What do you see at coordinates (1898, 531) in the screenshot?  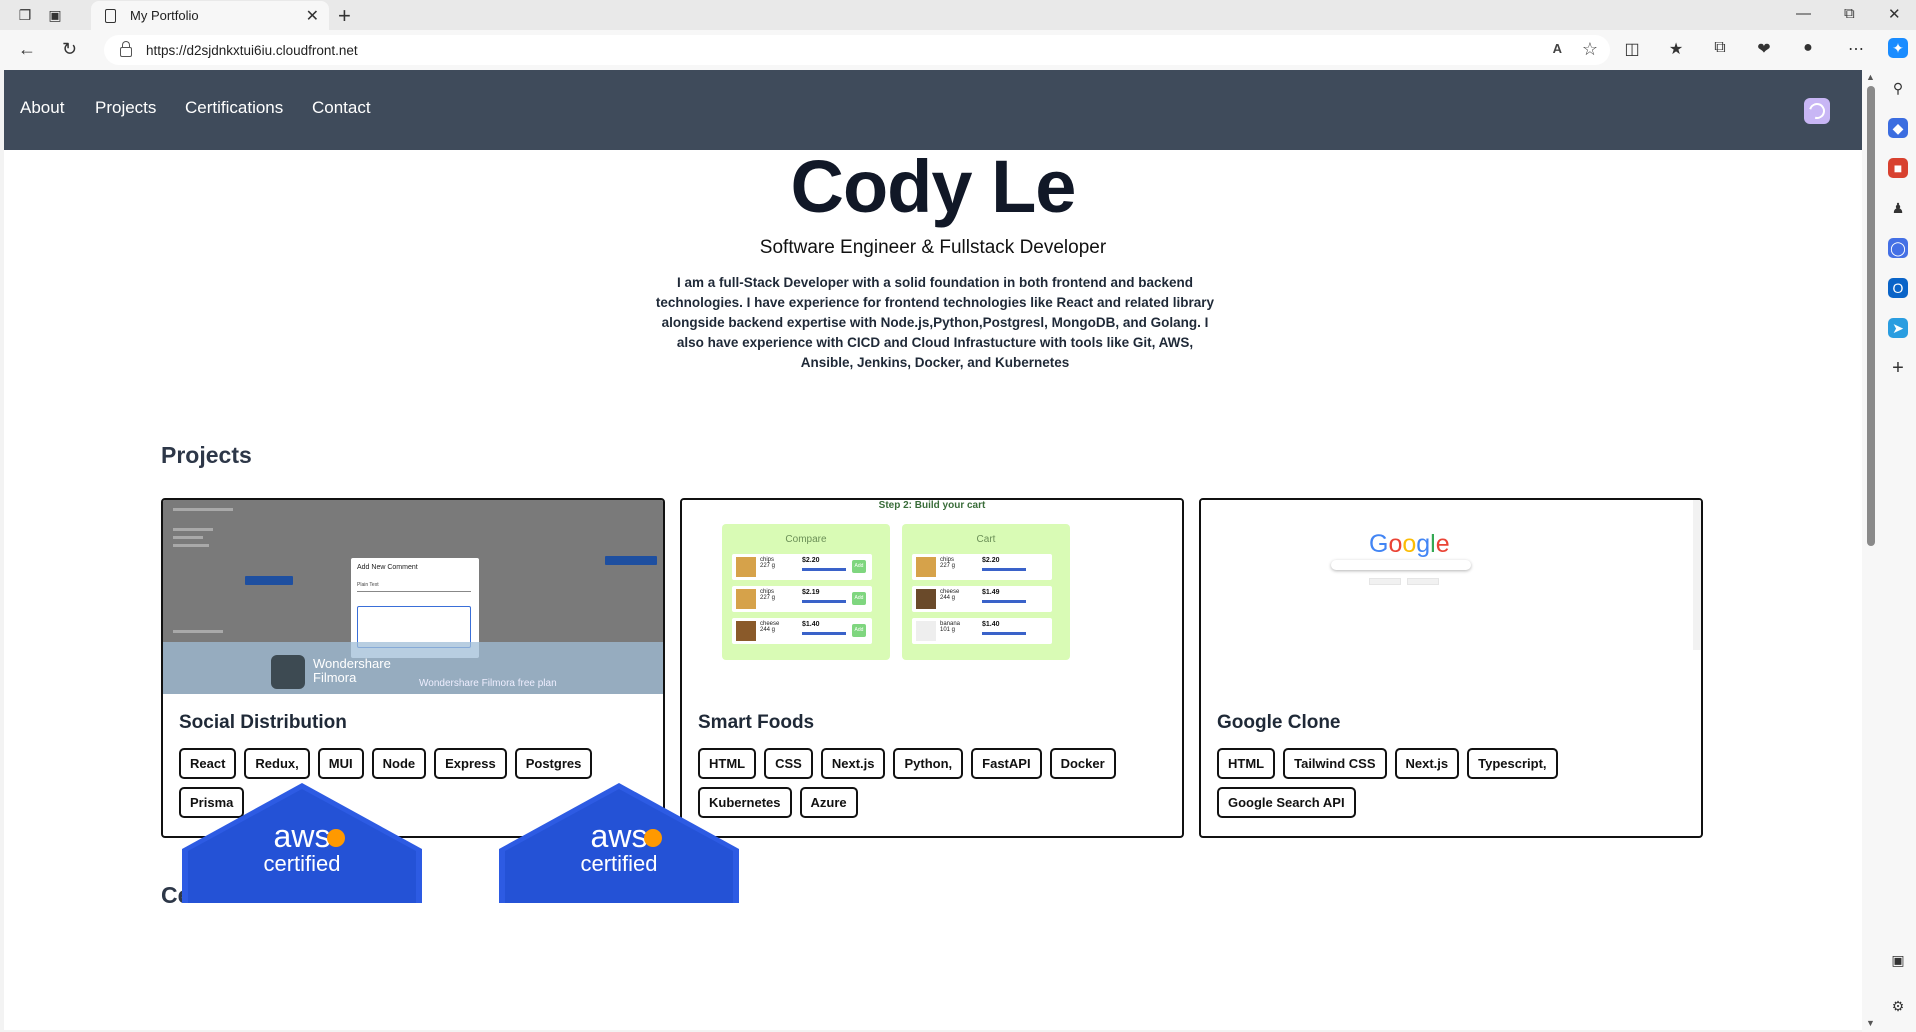 I see `edge-sidebar: ✦ ⚲ ◆ ■ ♟ ◯ O ➤ + ▣ ⚙` at bounding box center [1898, 531].